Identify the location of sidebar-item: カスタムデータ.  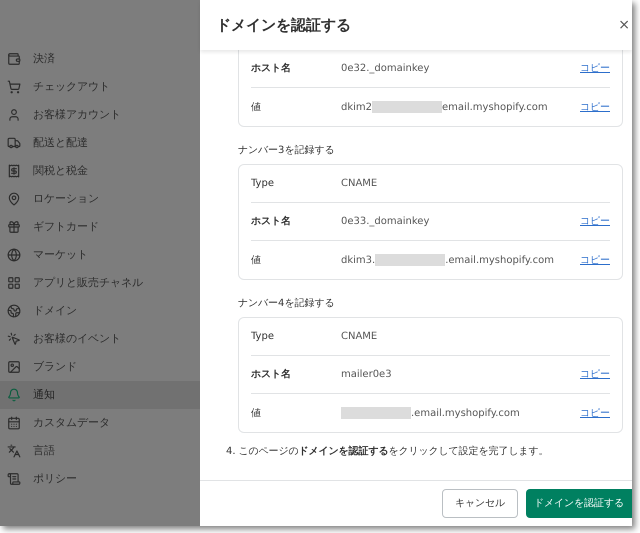
(100, 423).